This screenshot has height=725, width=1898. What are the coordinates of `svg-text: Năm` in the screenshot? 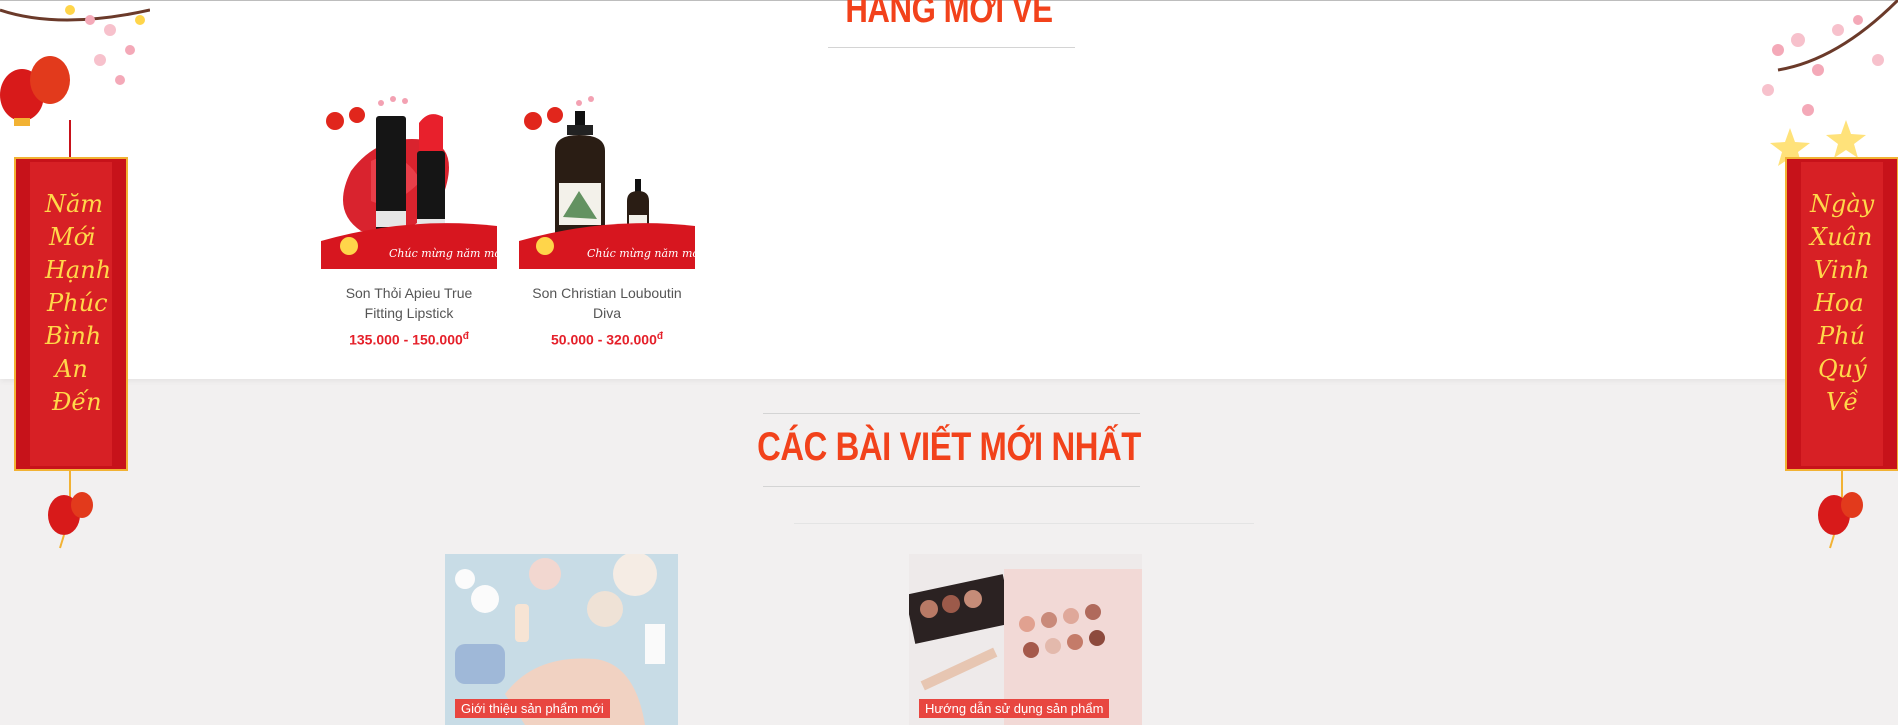 It's located at (73, 204).